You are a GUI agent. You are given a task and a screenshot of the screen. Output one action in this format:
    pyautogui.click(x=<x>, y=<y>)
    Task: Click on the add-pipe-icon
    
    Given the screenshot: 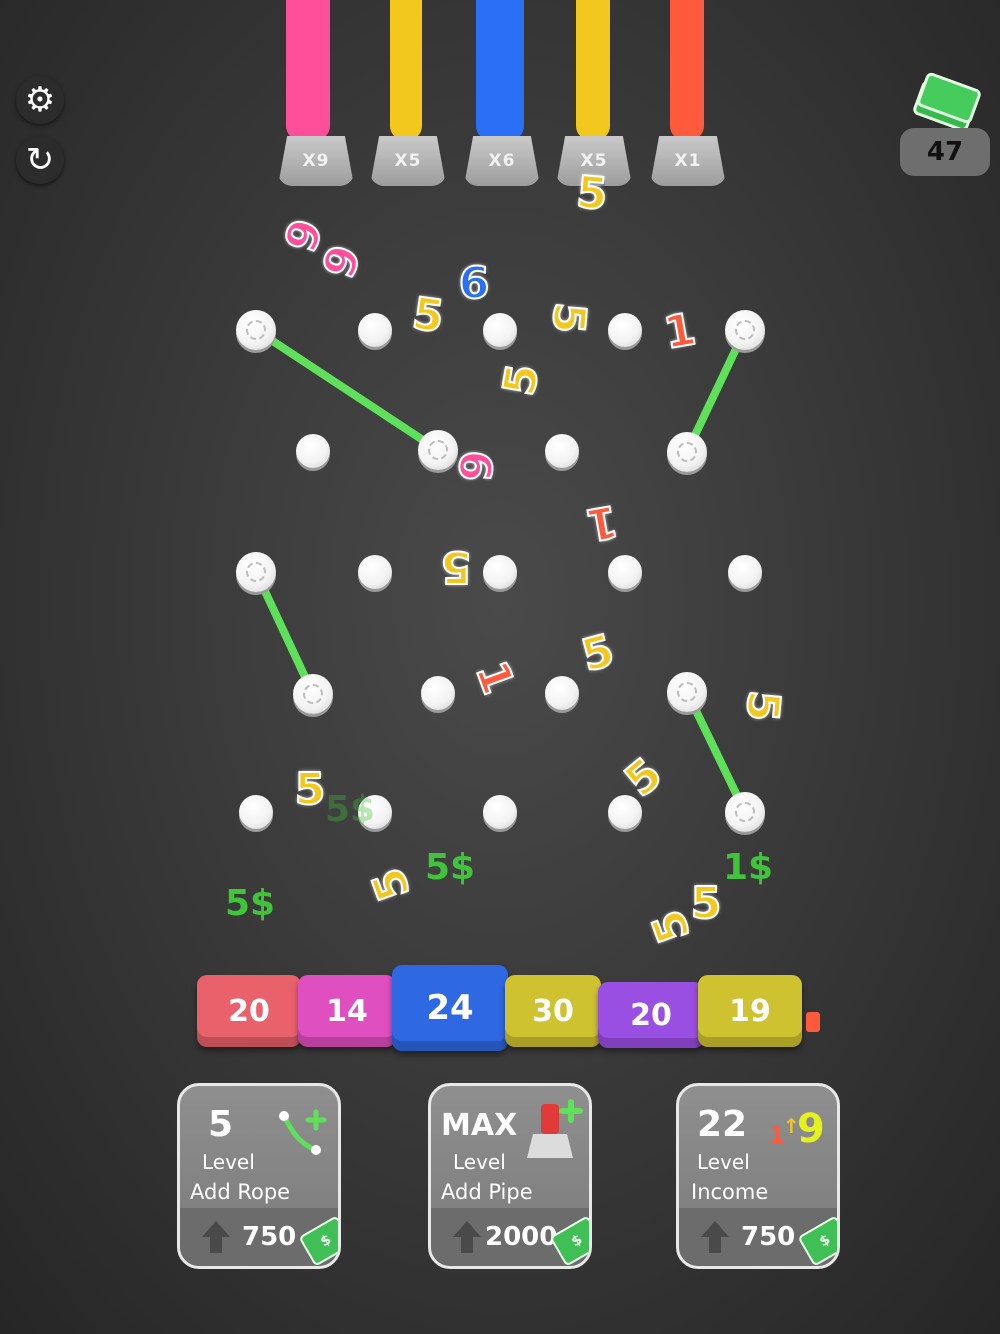 What is the action you would take?
    pyautogui.click(x=555, y=1128)
    